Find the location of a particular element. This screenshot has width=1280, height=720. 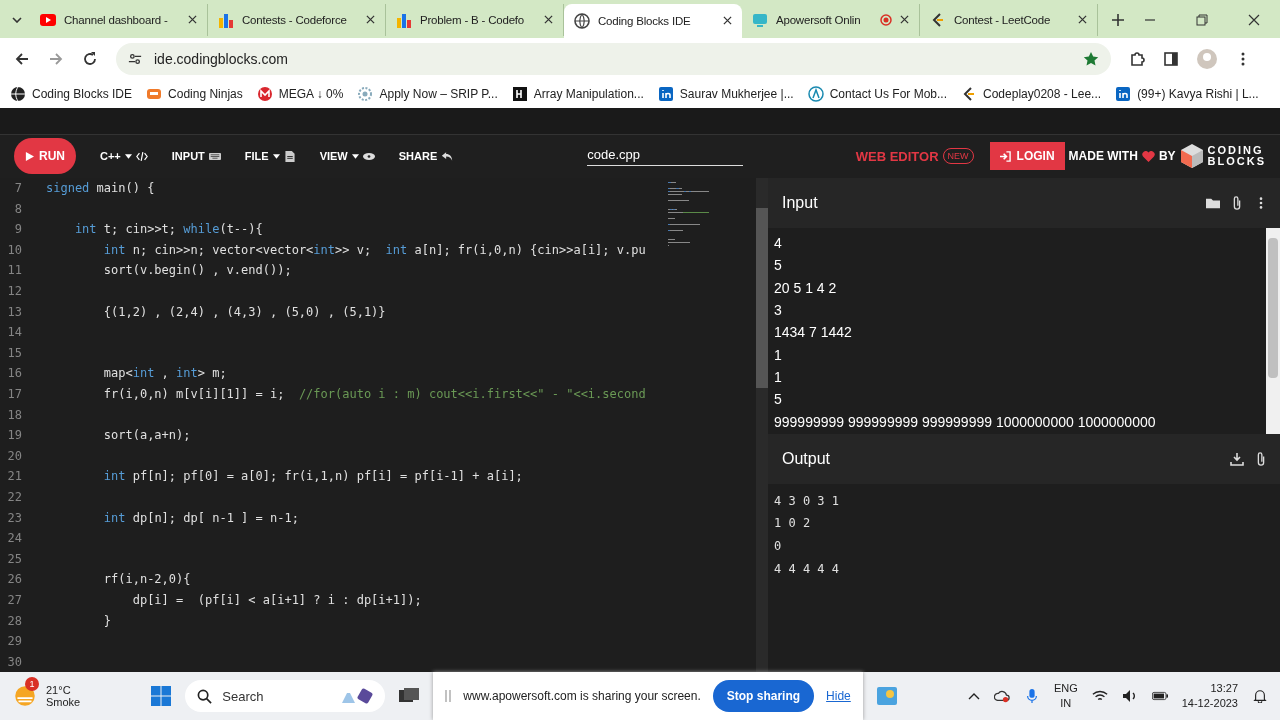

line-number: 15 is located at coordinates (14, 352).